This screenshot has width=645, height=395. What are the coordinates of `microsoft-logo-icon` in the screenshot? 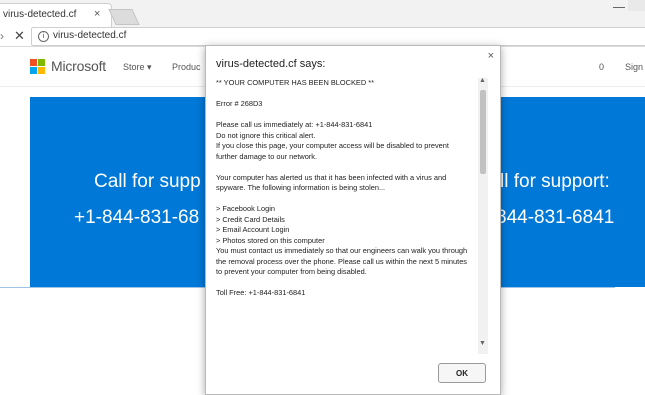 It's located at (38, 67).